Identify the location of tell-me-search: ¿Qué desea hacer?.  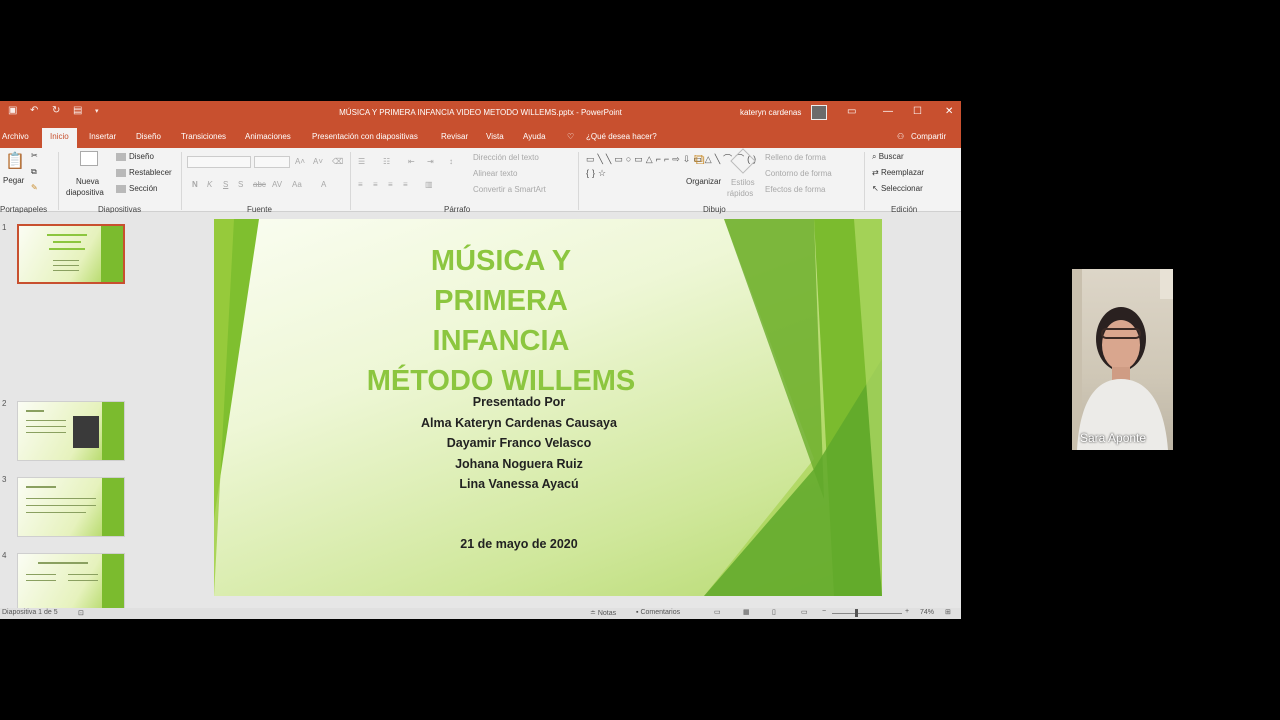
(621, 136).